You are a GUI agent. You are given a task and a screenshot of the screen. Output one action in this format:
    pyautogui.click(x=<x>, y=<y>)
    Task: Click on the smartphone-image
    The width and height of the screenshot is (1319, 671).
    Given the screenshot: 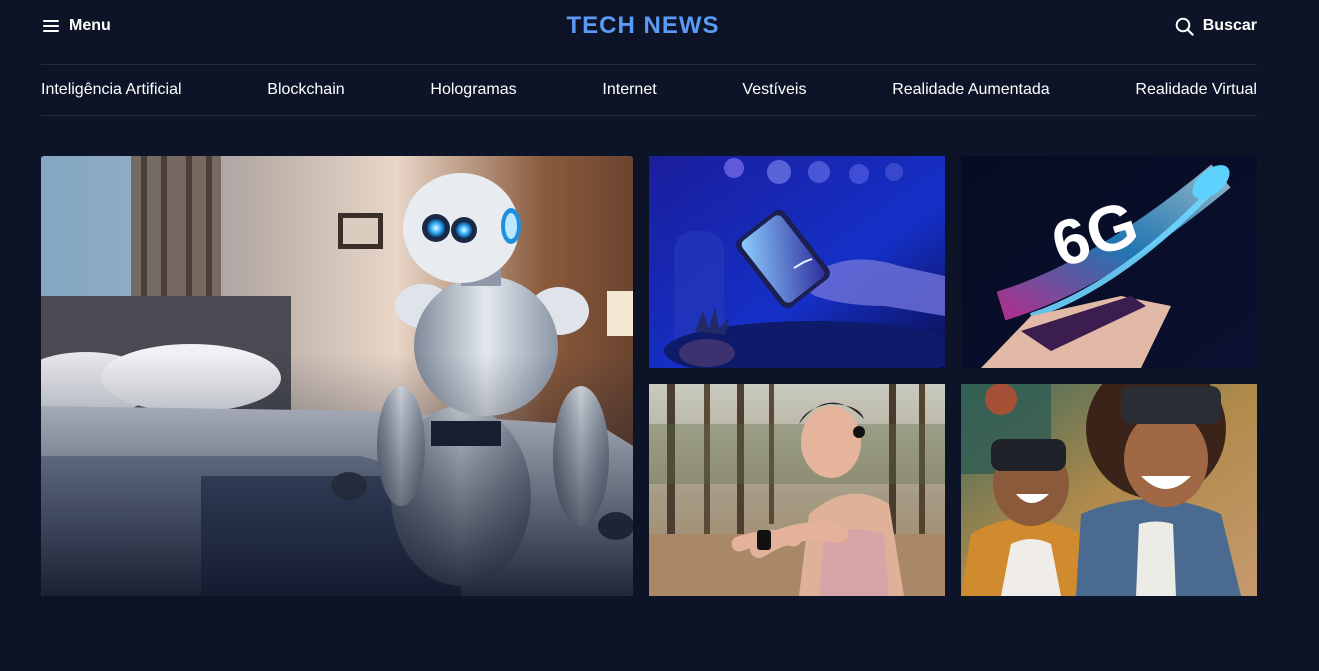 What is the action you would take?
    pyautogui.click(x=797, y=262)
    